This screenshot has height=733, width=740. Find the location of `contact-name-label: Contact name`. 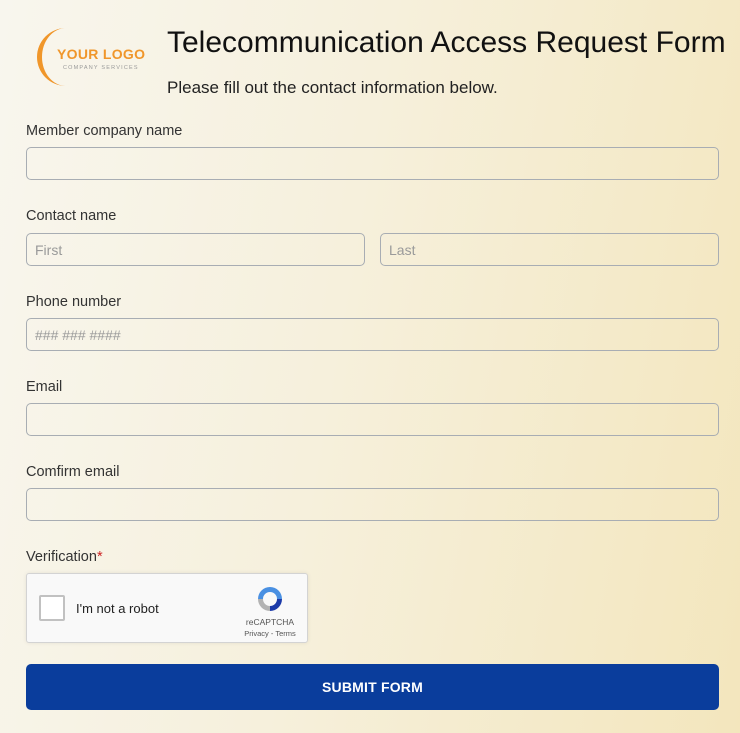

contact-name-label: Contact name is located at coordinates (71, 216).